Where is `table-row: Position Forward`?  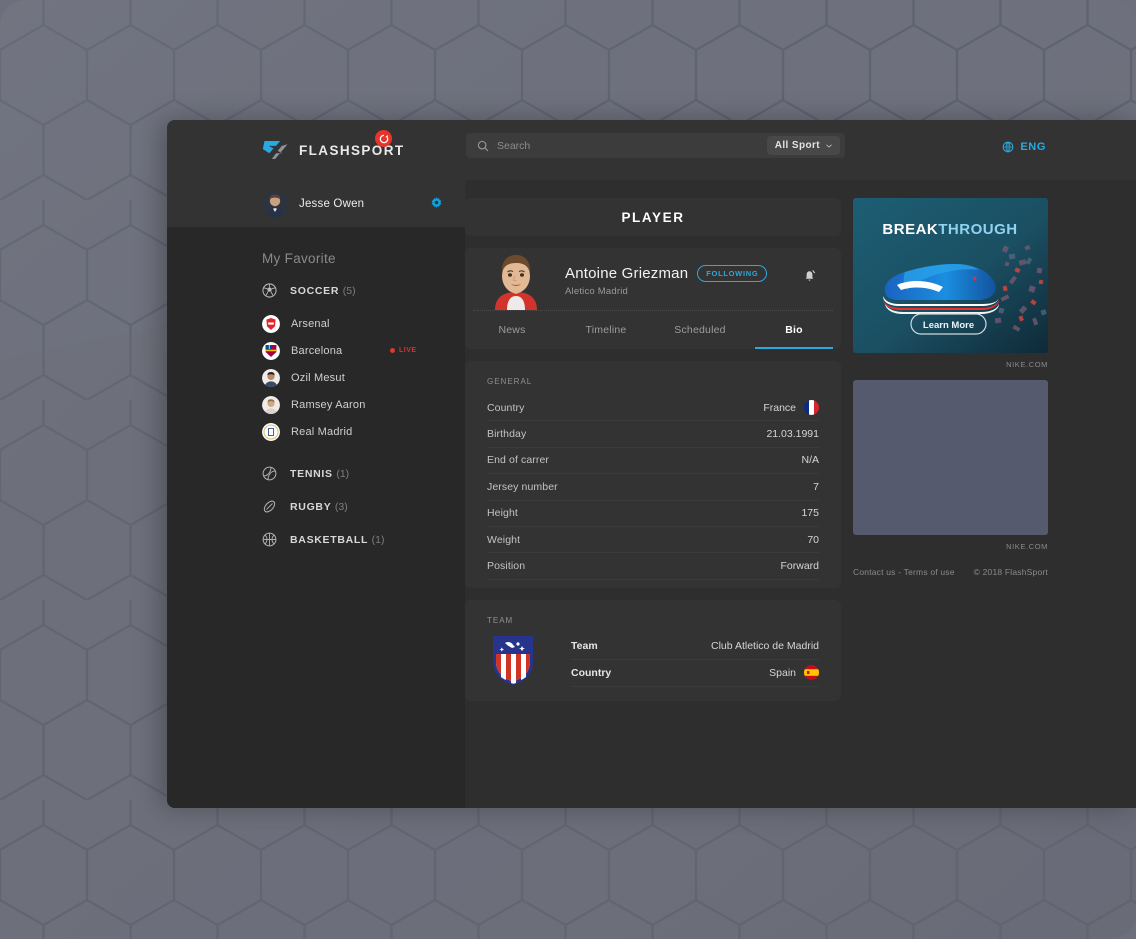 table-row: Position Forward is located at coordinates (653, 566).